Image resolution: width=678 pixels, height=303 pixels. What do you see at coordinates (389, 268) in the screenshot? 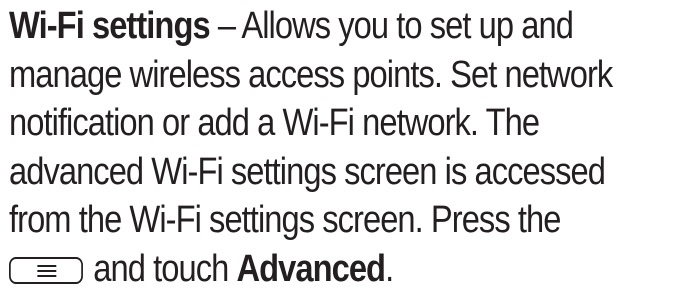
I see `sentence-period: .` at bounding box center [389, 268].